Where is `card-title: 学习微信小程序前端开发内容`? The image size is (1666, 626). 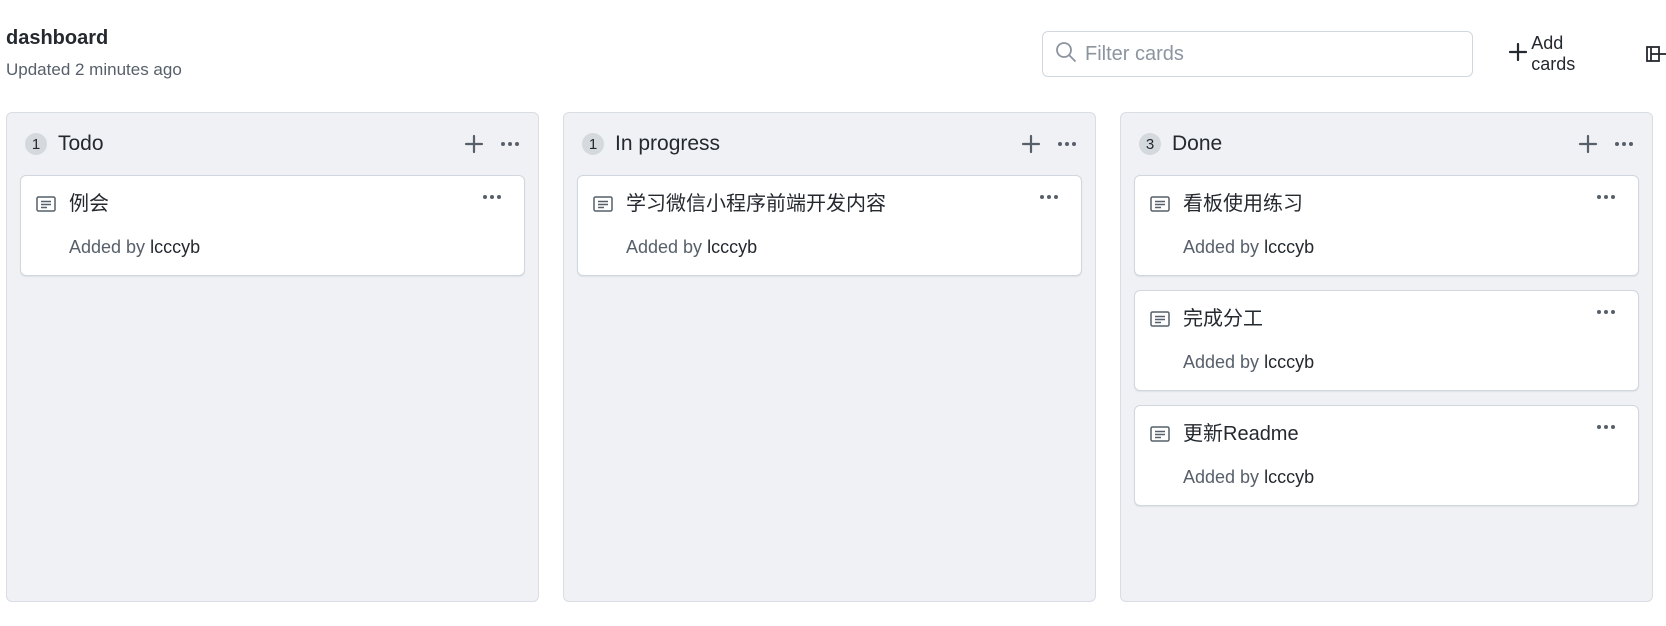
card-title: 学习微信小程序前端开发内容 is located at coordinates (756, 204).